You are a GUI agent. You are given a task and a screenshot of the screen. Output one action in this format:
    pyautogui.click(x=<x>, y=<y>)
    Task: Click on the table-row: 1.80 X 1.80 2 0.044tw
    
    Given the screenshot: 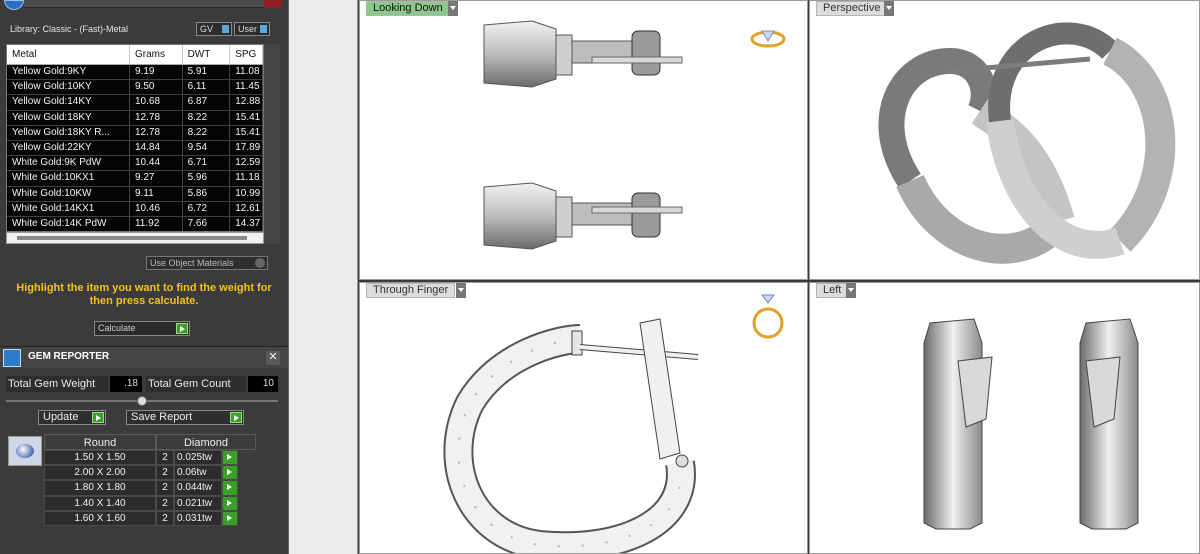 What is the action you would take?
    pyautogui.click(x=150, y=488)
    